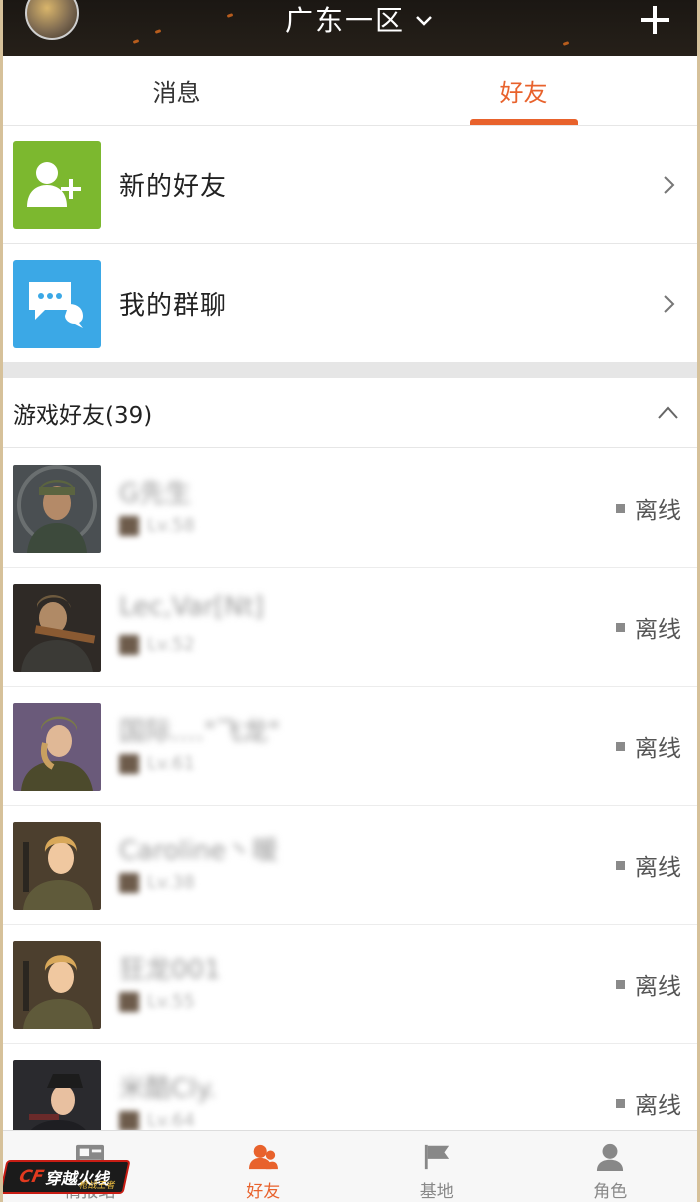  Describe the element at coordinates (655, 21) in the screenshot. I see `plus-icon` at that location.